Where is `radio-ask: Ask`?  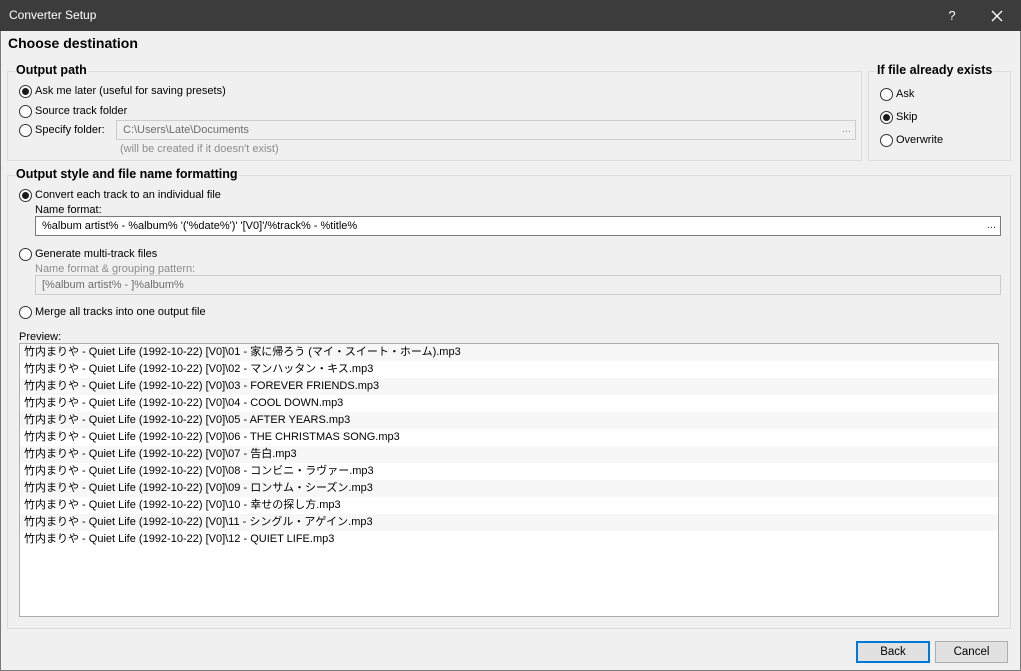 radio-ask: Ask is located at coordinates (897, 94).